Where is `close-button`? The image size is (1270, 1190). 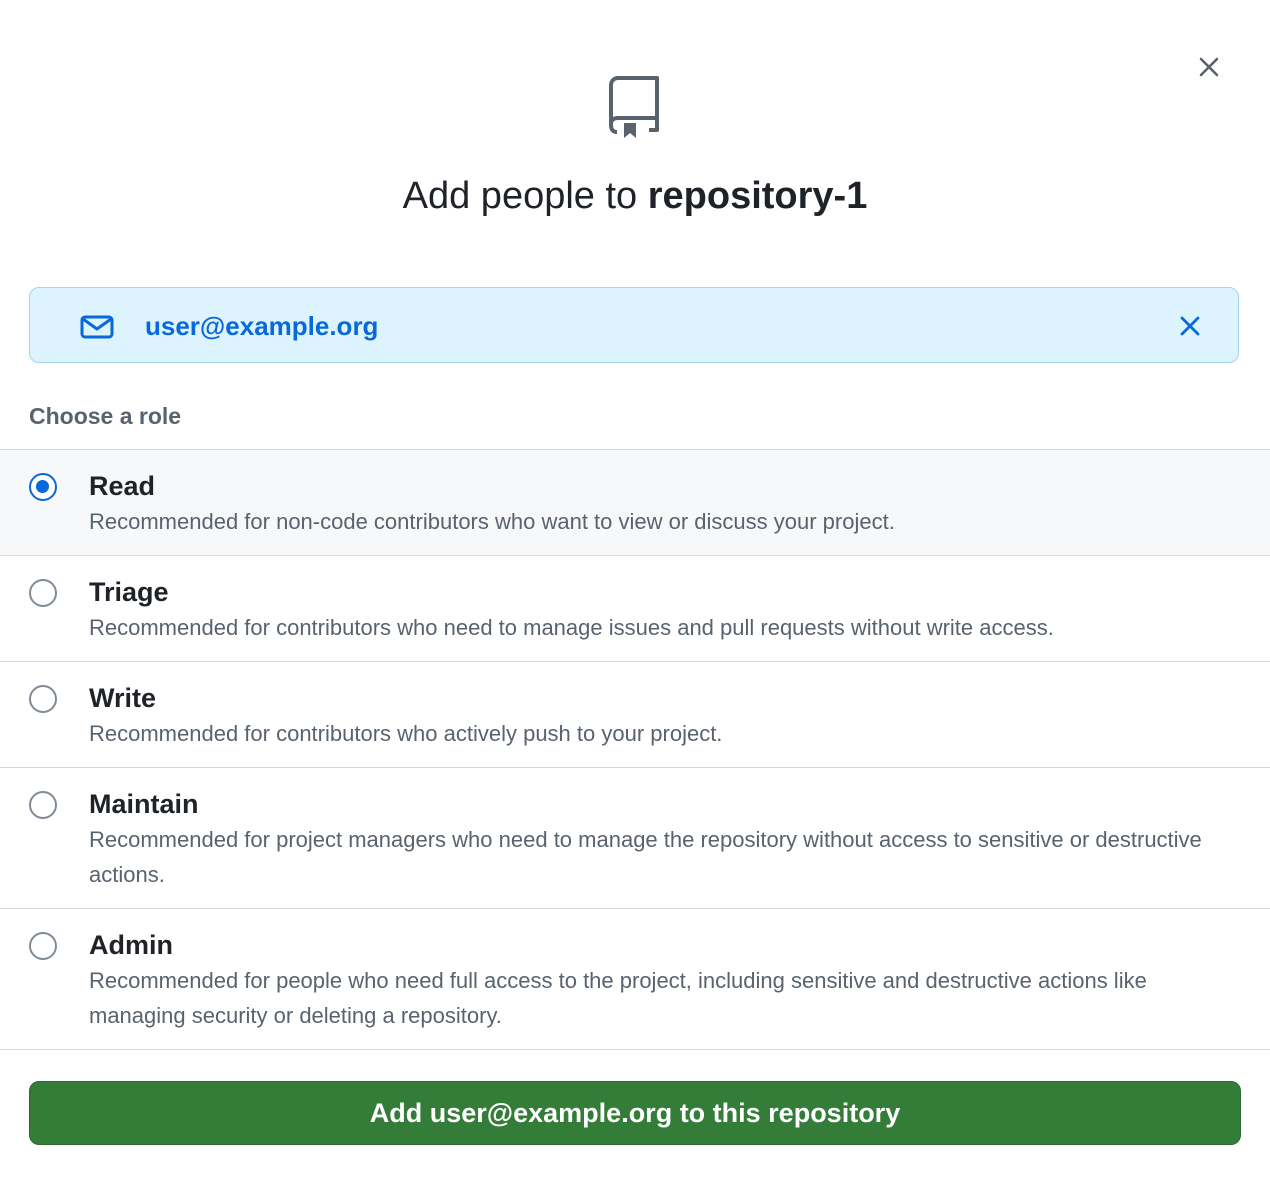
close-button is located at coordinates (1209, 67).